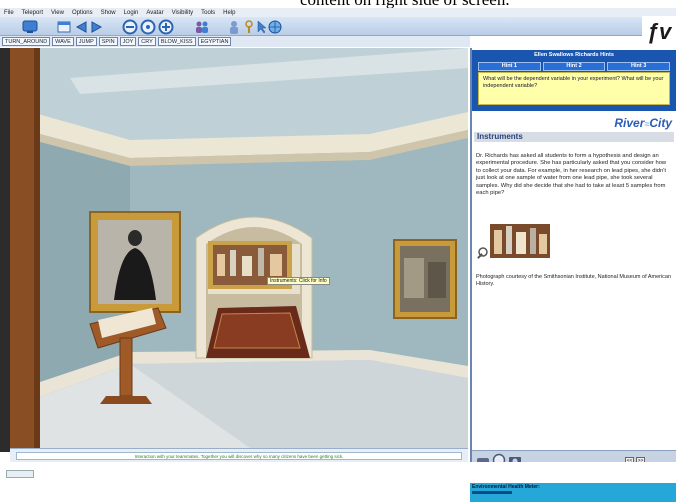 This screenshot has height=502, width=676. I want to click on menu-options: Options, so click(82, 13).